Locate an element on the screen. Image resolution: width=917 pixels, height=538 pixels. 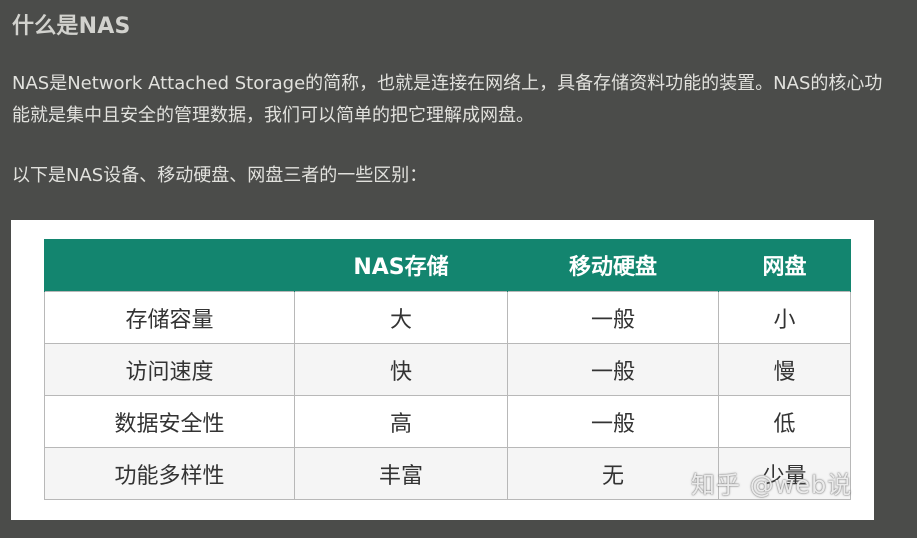
table-header-external-drive: 移动硬盘 is located at coordinates (613, 265).